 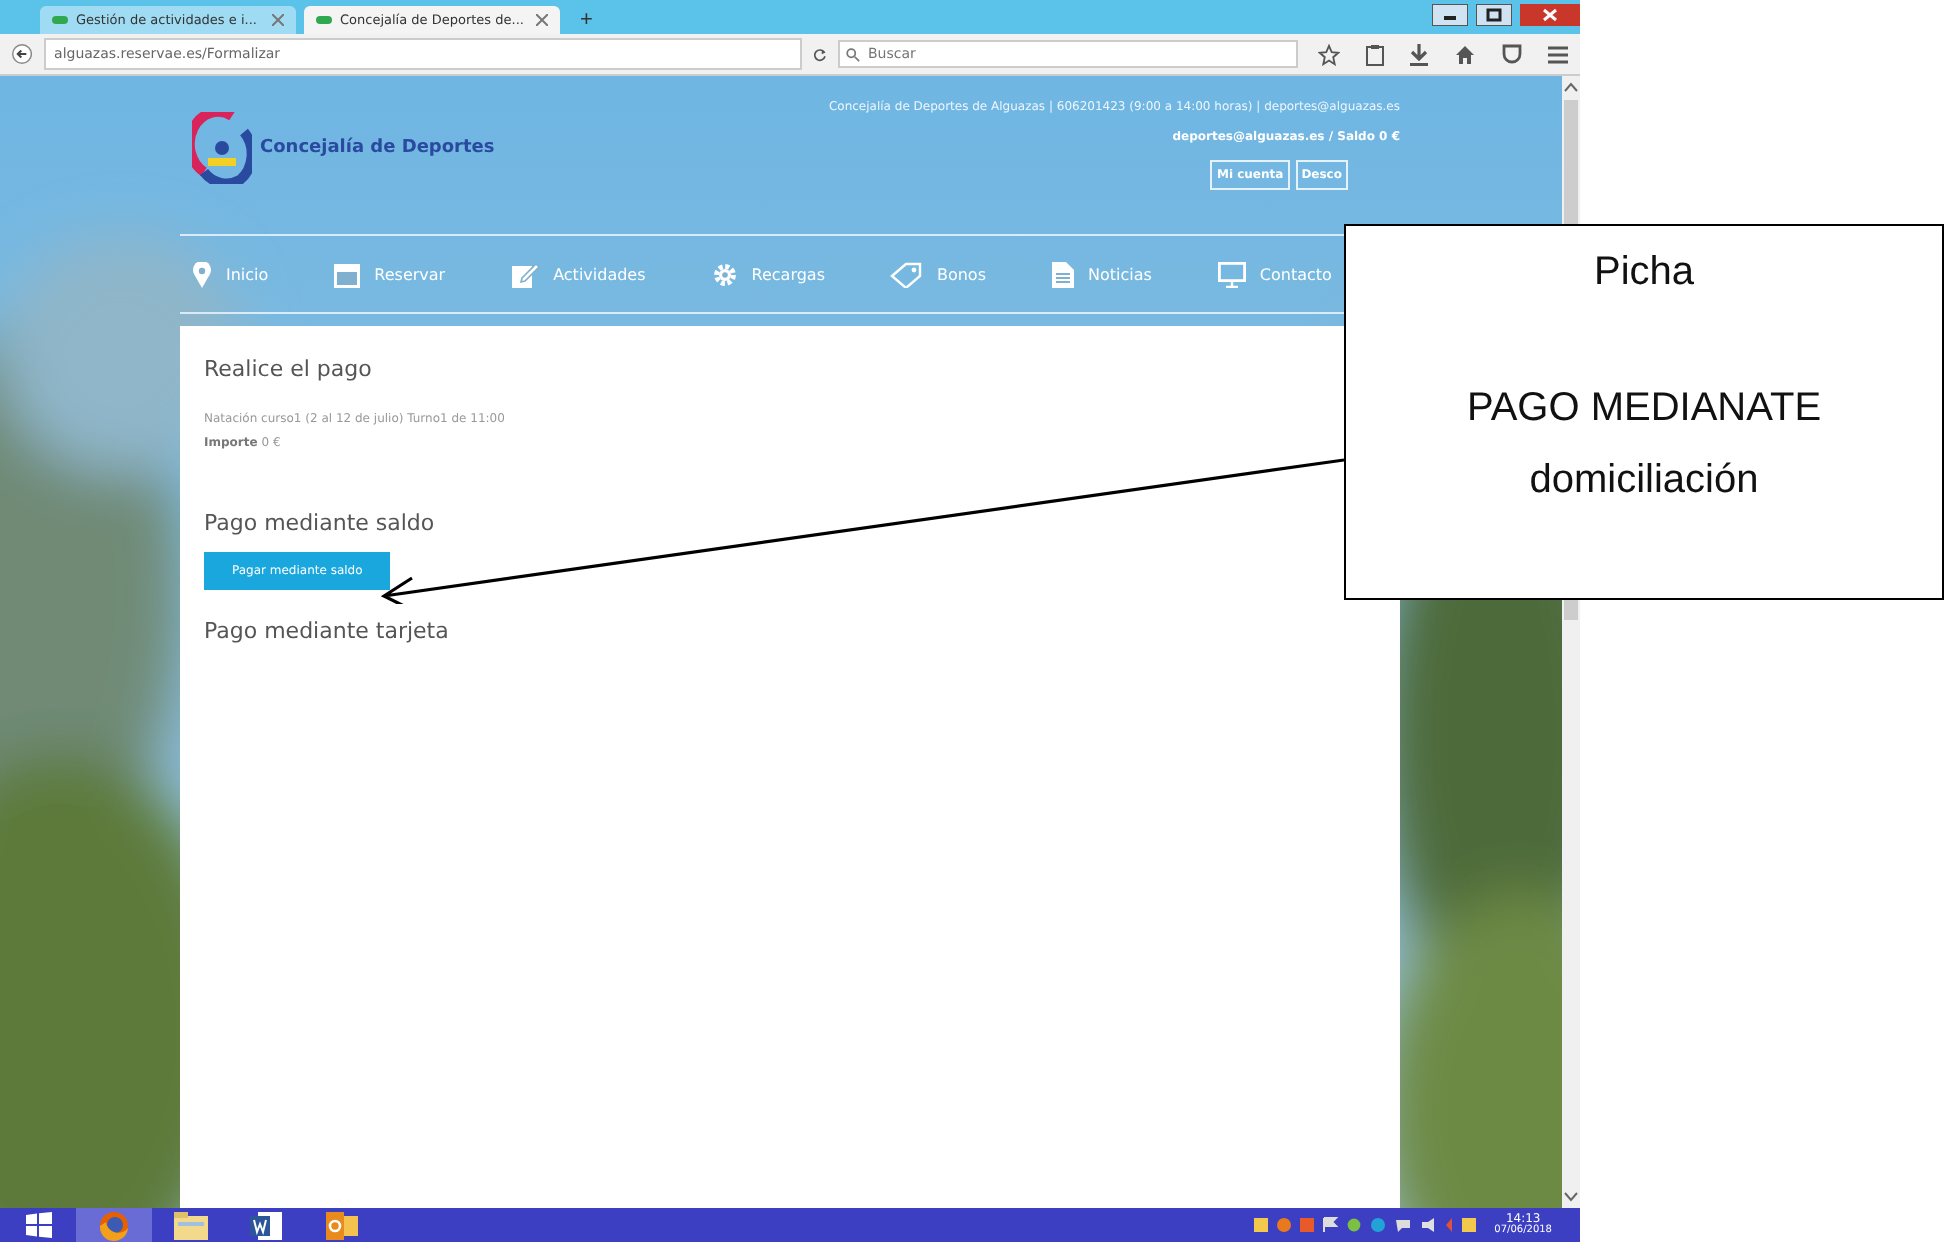 I want to click on star-icon, so click(x=1329, y=54).